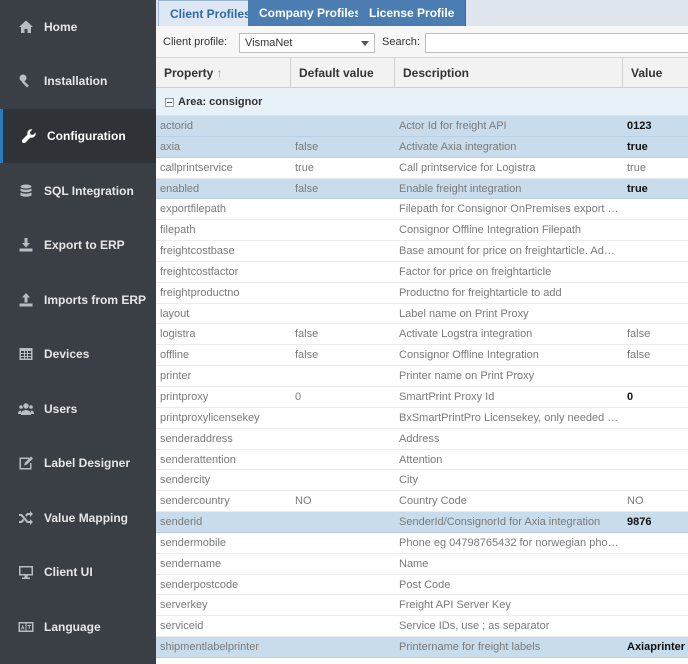  Describe the element at coordinates (86, 136) in the screenshot. I see `nav-label: Configuration` at that location.